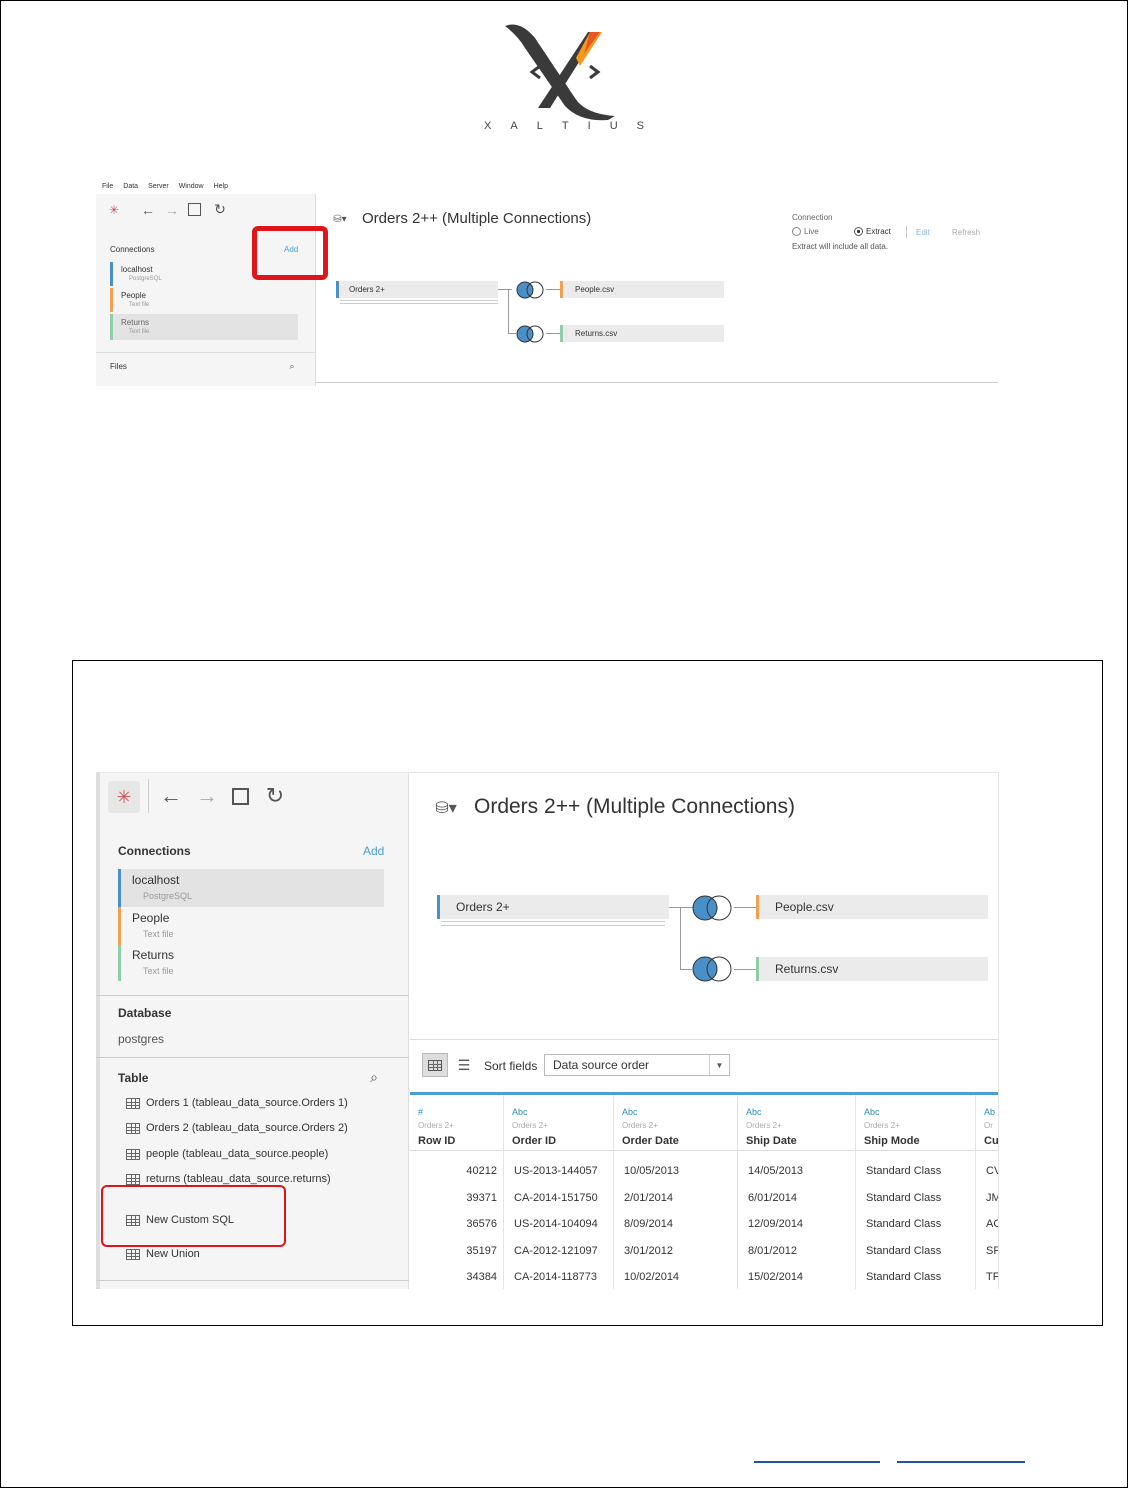 The image size is (1128, 1488). I want to click on menu-help: Help, so click(221, 186).